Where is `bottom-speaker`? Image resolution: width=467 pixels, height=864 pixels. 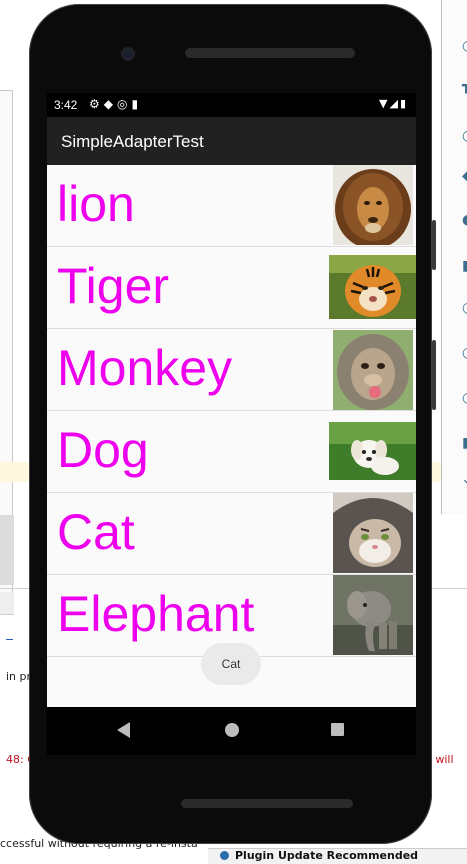 bottom-speaker is located at coordinates (267, 803).